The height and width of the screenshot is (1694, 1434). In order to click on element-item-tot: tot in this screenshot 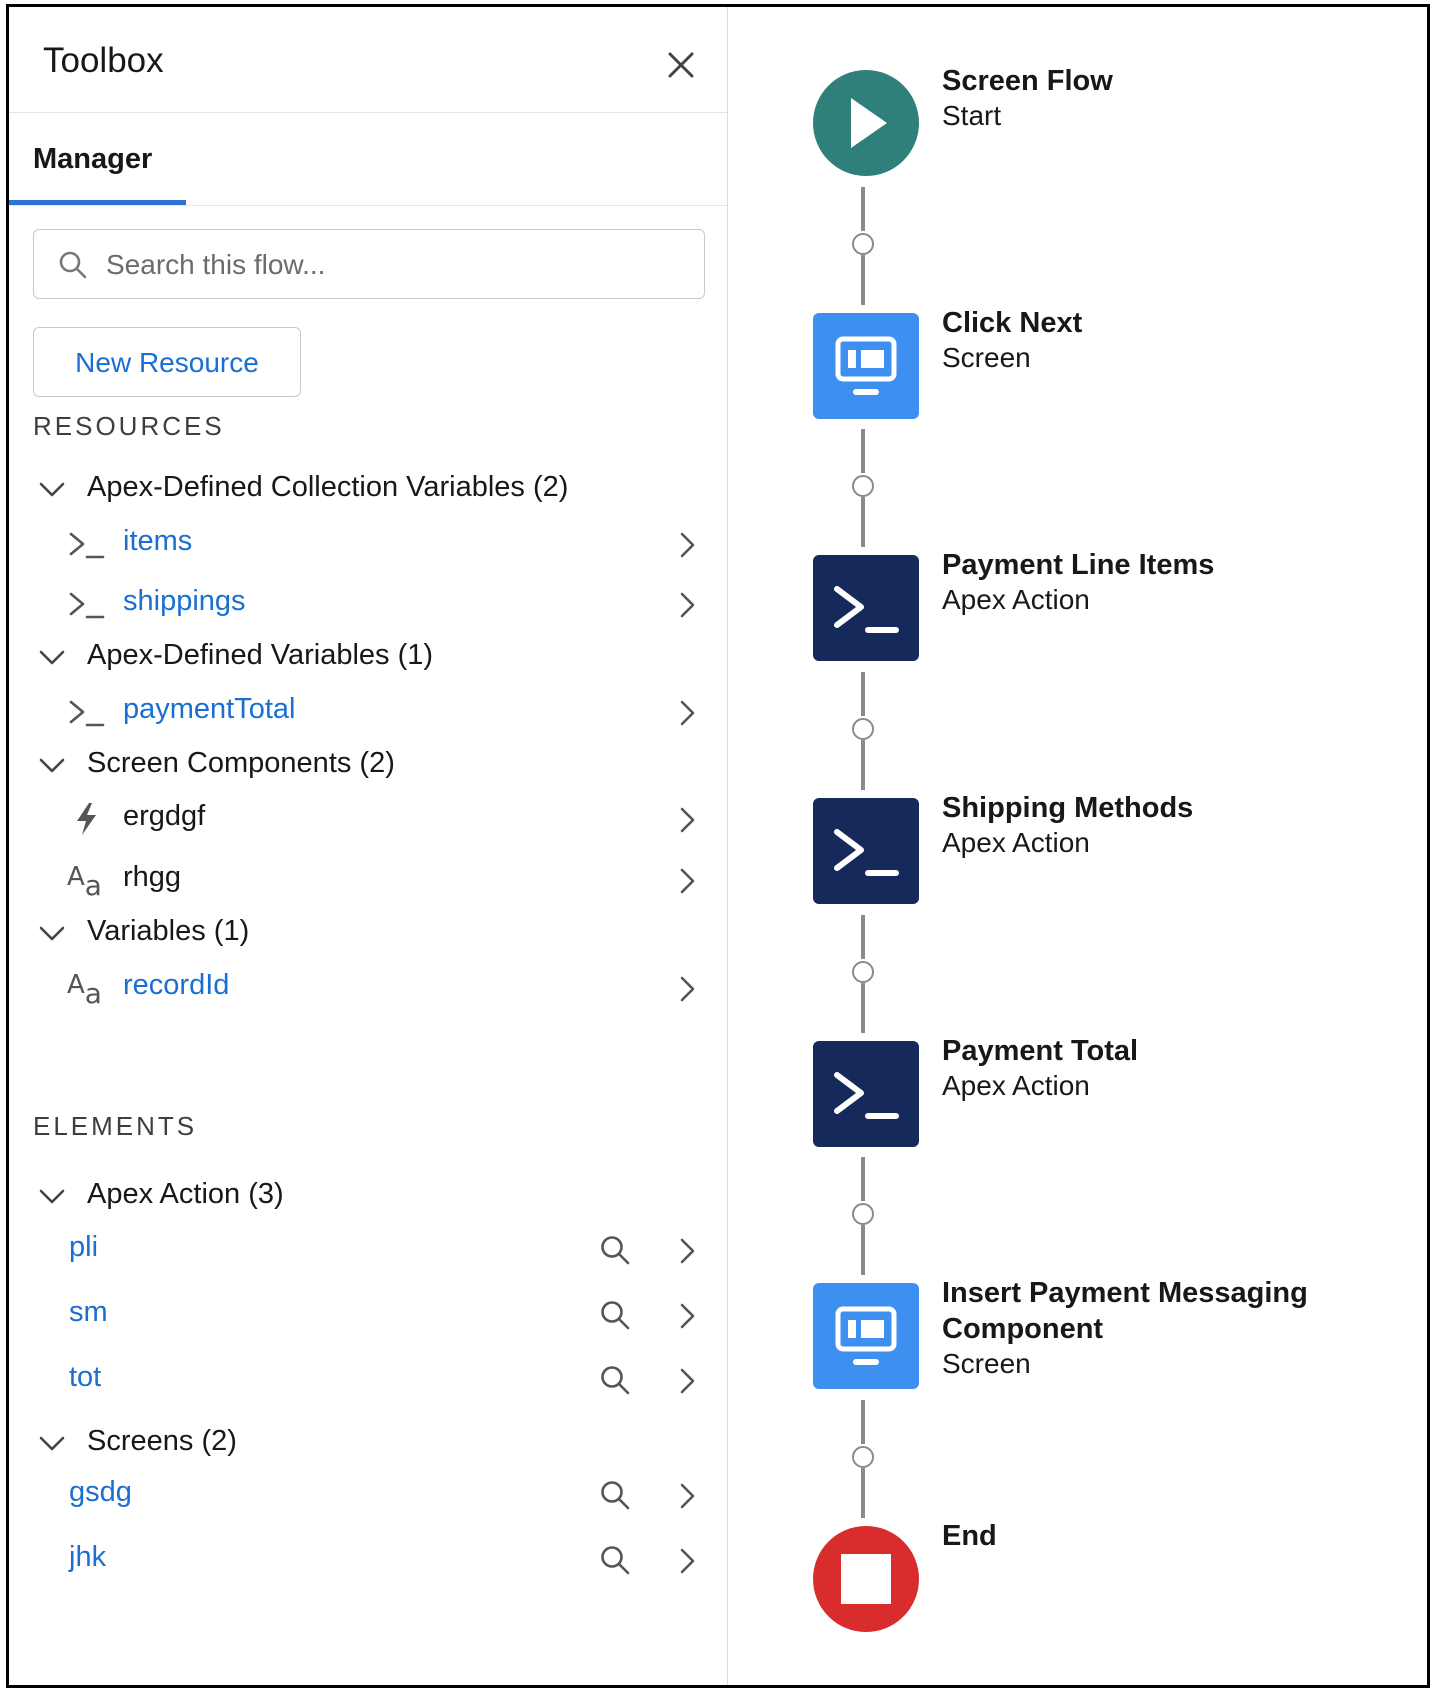, I will do `click(368, 1380)`.